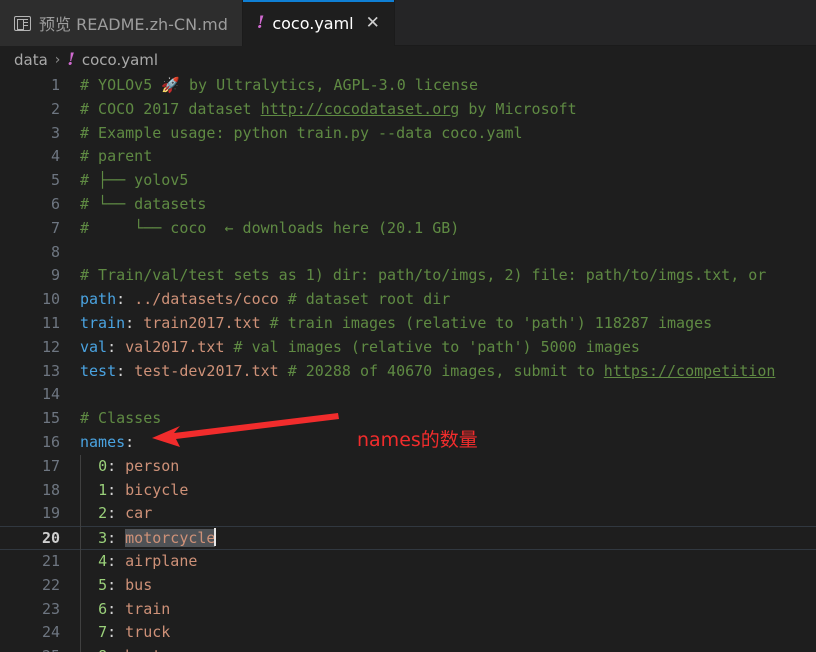 The image size is (816, 652). I want to click on link: http://cocodataset.org, so click(360, 109).